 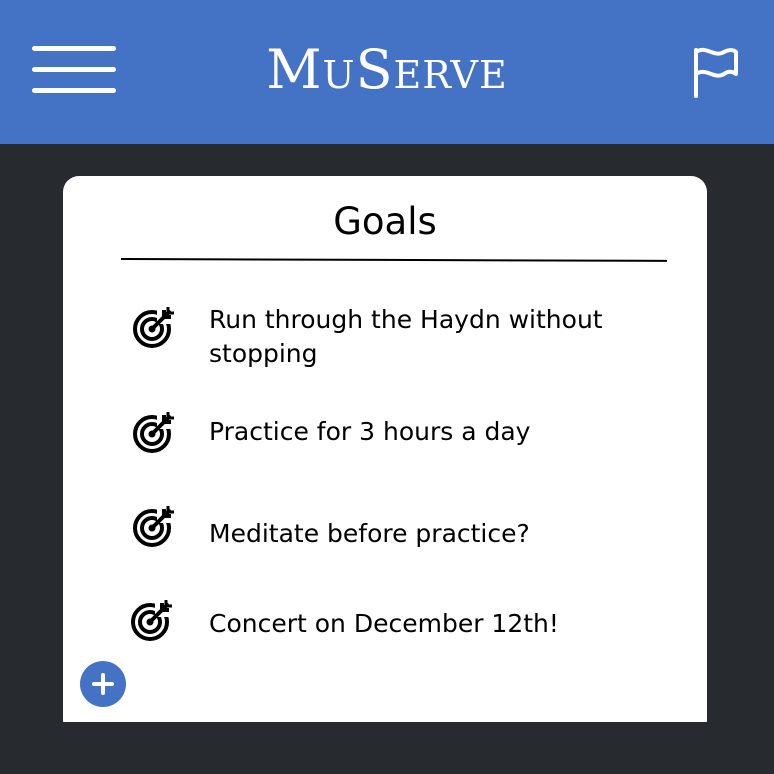 I want to click on goal-item-4: Concert on December 12th!, so click(x=384, y=623).